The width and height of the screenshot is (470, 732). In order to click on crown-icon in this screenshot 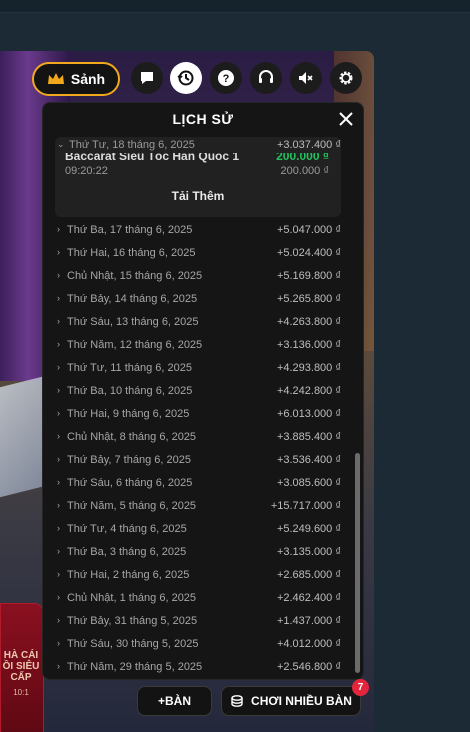, I will do `click(55, 78)`.